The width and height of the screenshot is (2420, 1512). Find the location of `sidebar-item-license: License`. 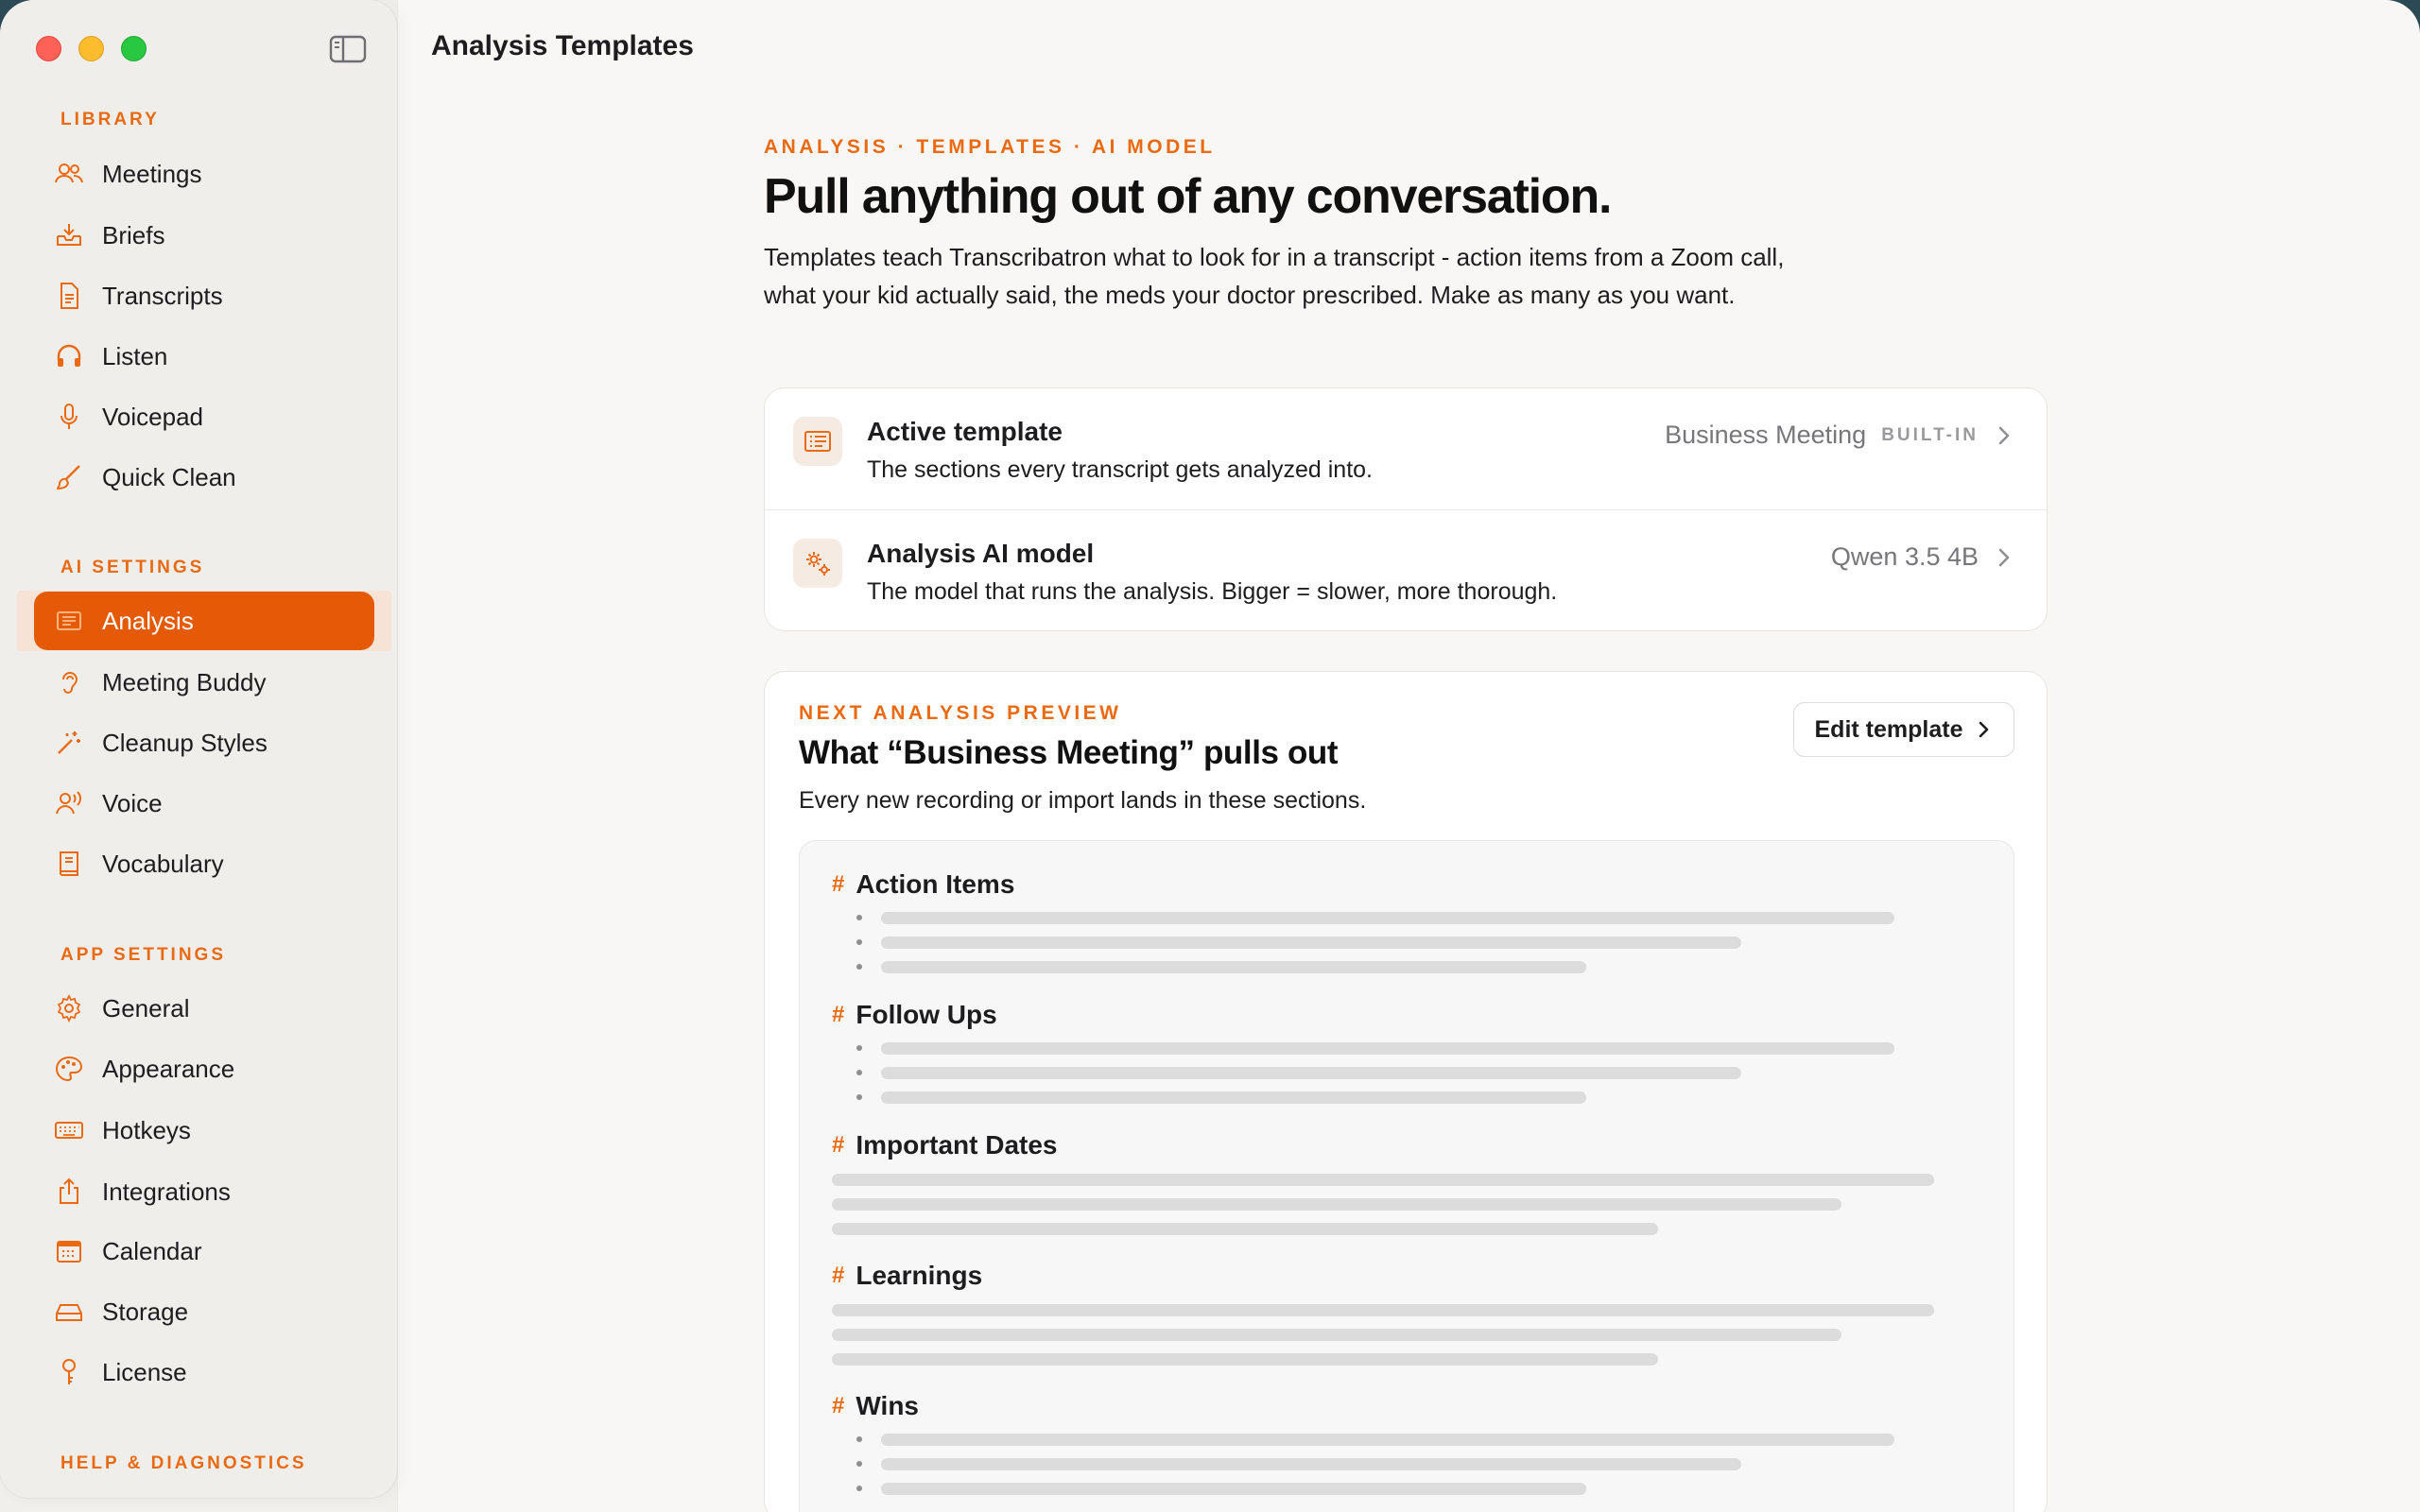

sidebar-item-license: License is located at coordinates (204, 1372).